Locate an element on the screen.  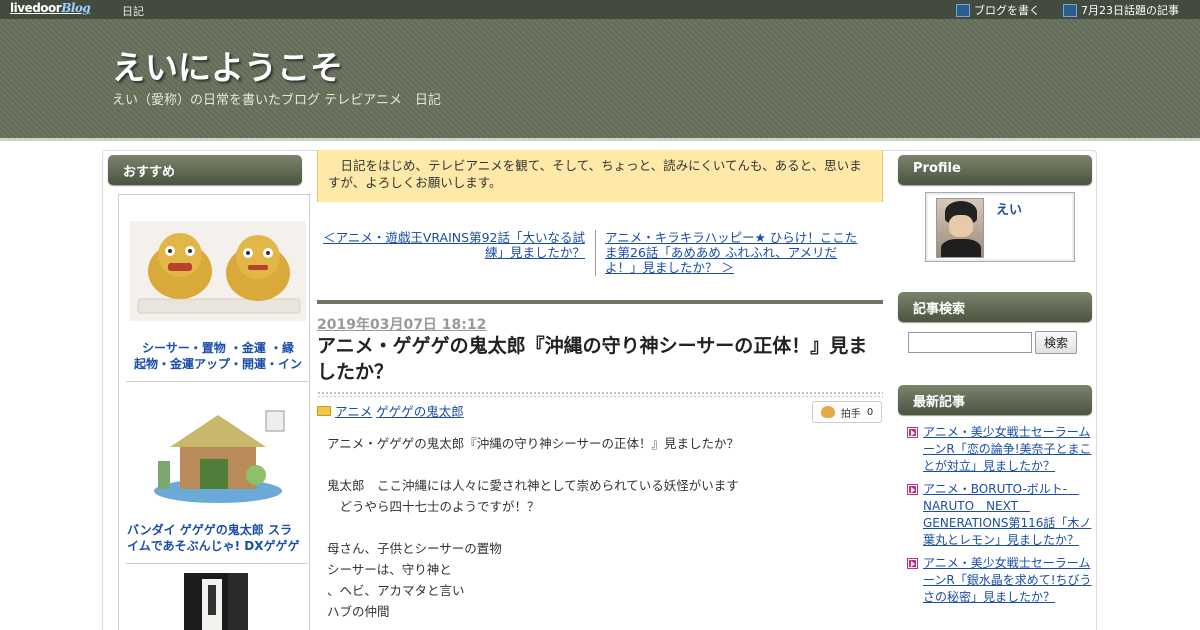
recommend-heading: おすすめ is located at coordinates (205, 170).